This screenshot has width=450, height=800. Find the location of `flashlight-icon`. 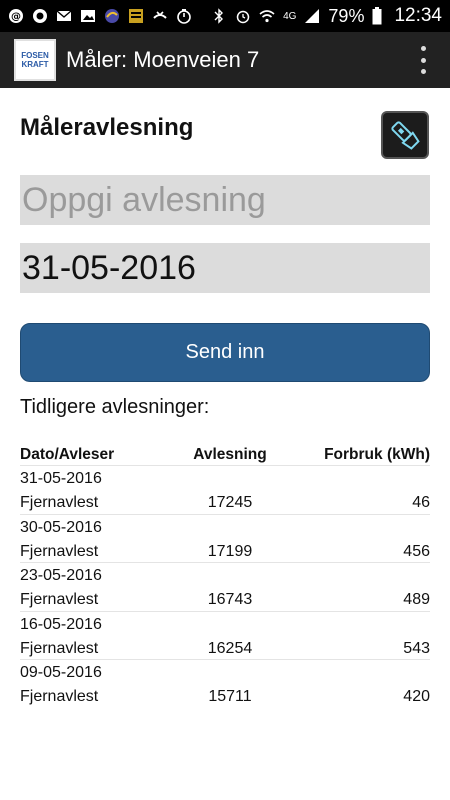

flashlight-icon is located at coordinates (405, 135).